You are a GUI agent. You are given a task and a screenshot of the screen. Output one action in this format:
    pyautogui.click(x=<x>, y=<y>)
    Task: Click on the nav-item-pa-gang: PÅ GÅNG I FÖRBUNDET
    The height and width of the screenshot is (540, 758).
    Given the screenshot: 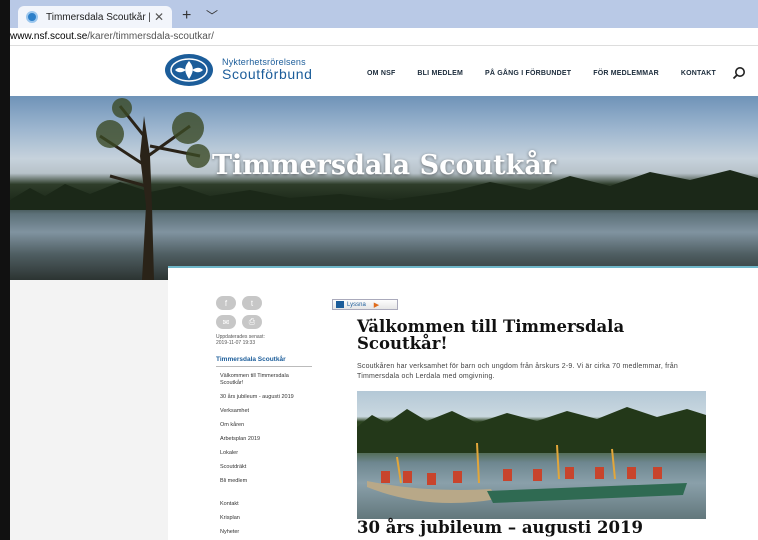 What is the action you would take?
    pyautogui.click(x=528, y=73)
    